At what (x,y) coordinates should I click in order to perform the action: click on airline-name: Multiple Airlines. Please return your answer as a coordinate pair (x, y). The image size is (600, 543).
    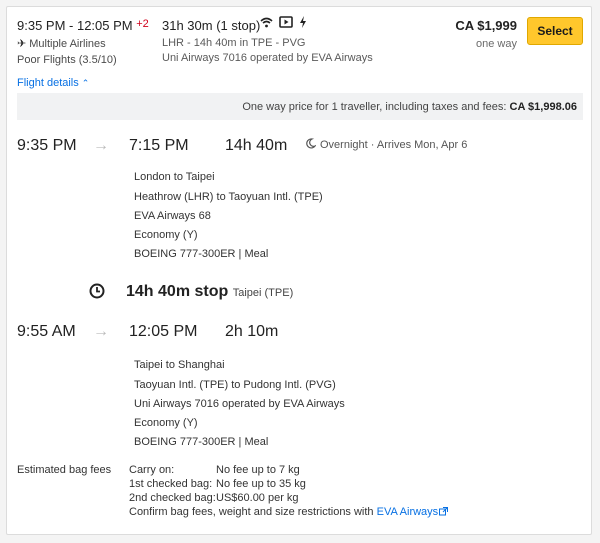
    Looking at the image, I should click on (67, 44).